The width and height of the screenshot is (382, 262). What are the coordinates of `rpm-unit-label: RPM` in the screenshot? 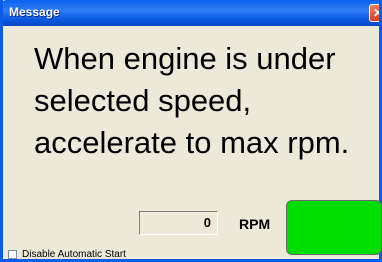 It's located at (255, 224).